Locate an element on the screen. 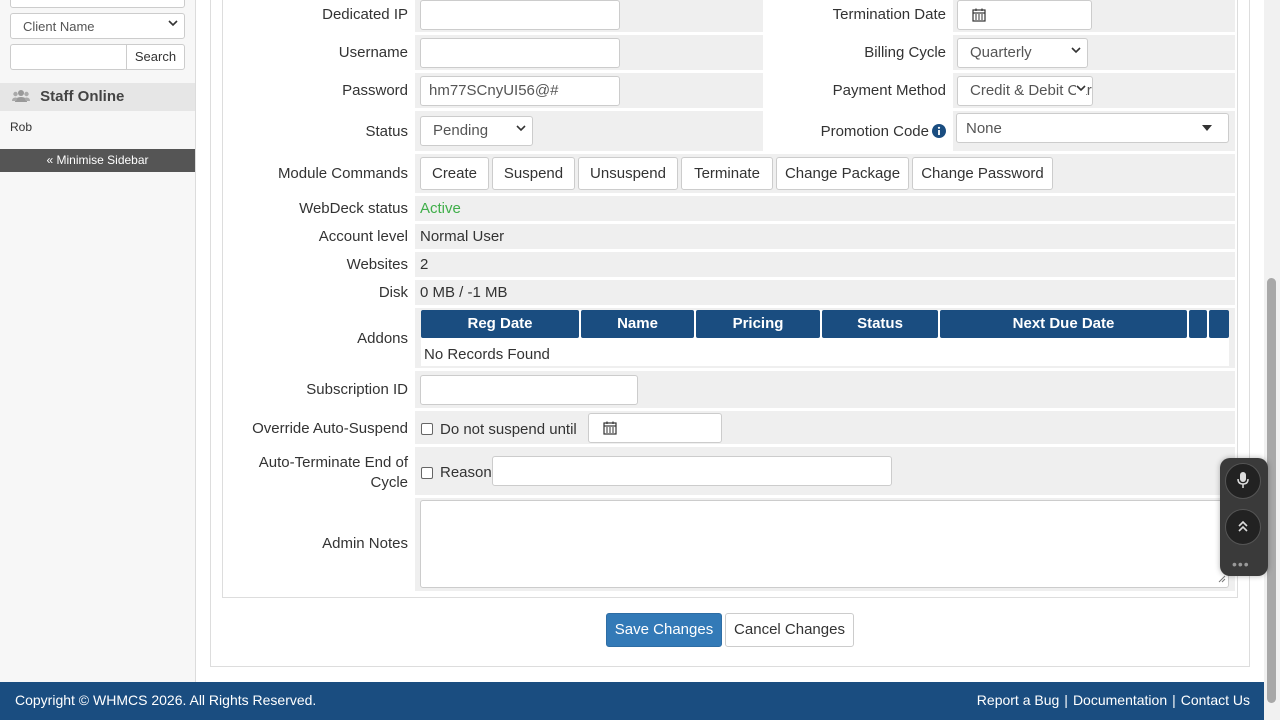 The height and width of the screenshot is (720, 1280). staff-member: Rob is located at coordinates (21, 127).